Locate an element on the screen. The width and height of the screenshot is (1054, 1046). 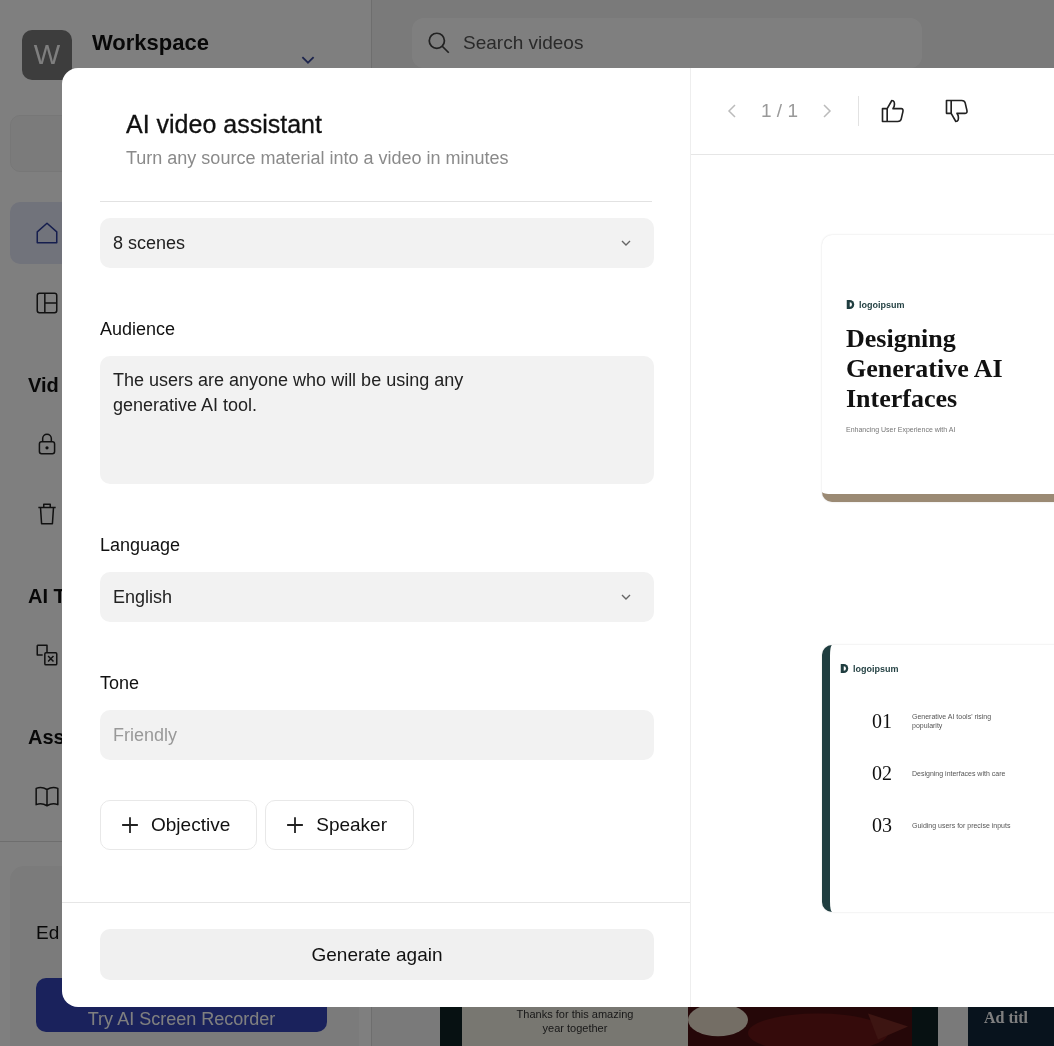
agenda-number: 03 is located at coordinates (882, 825).